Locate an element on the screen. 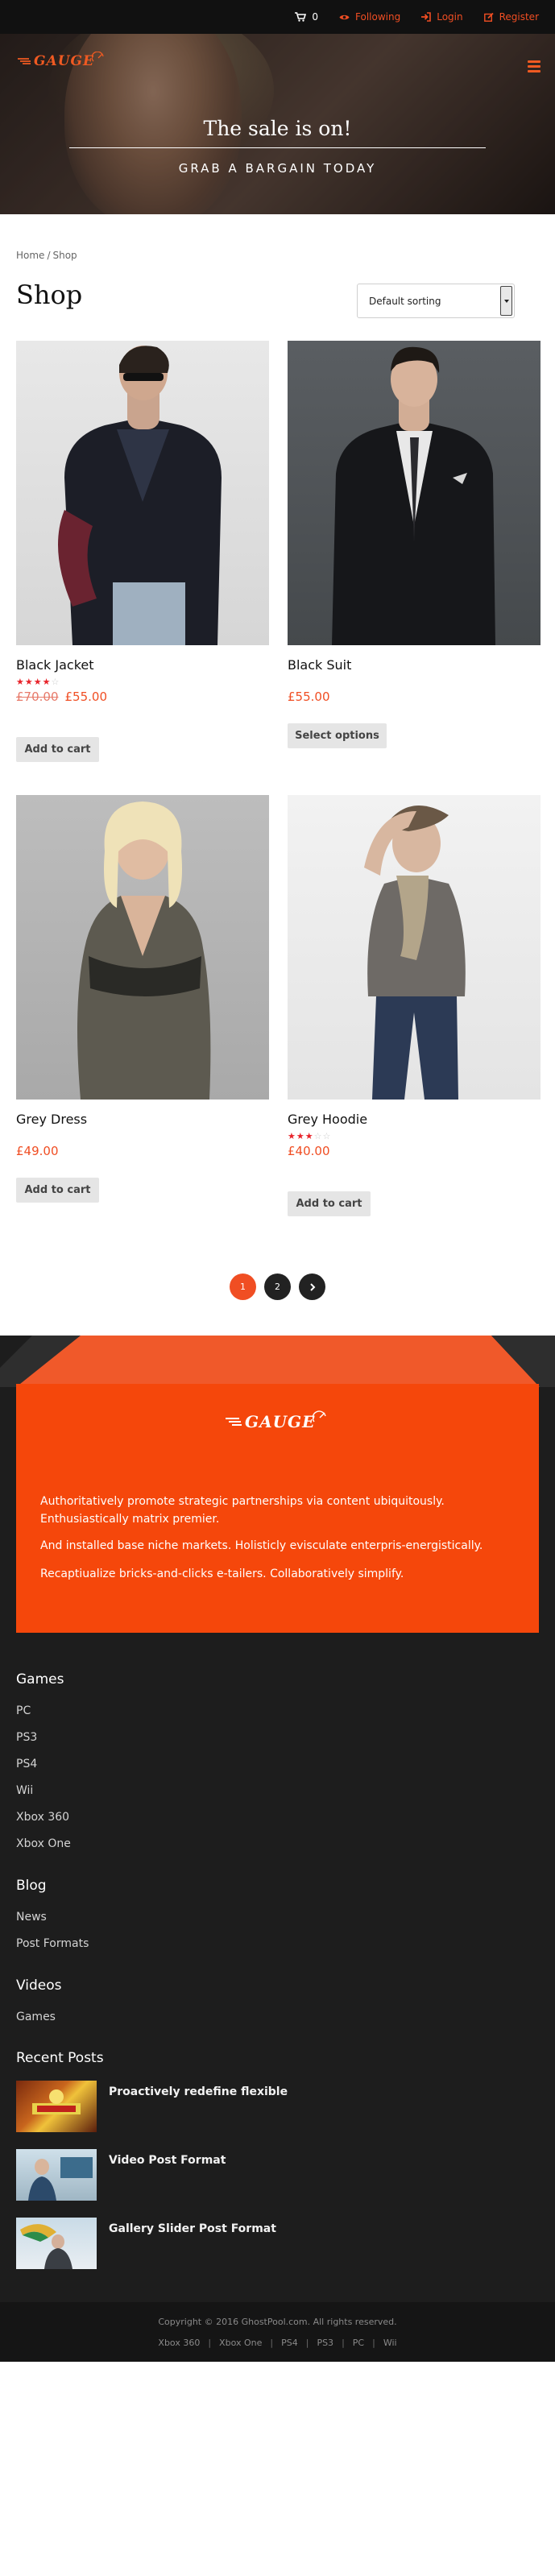  logo-text: GAUGE is located at coordinates (64, 61).